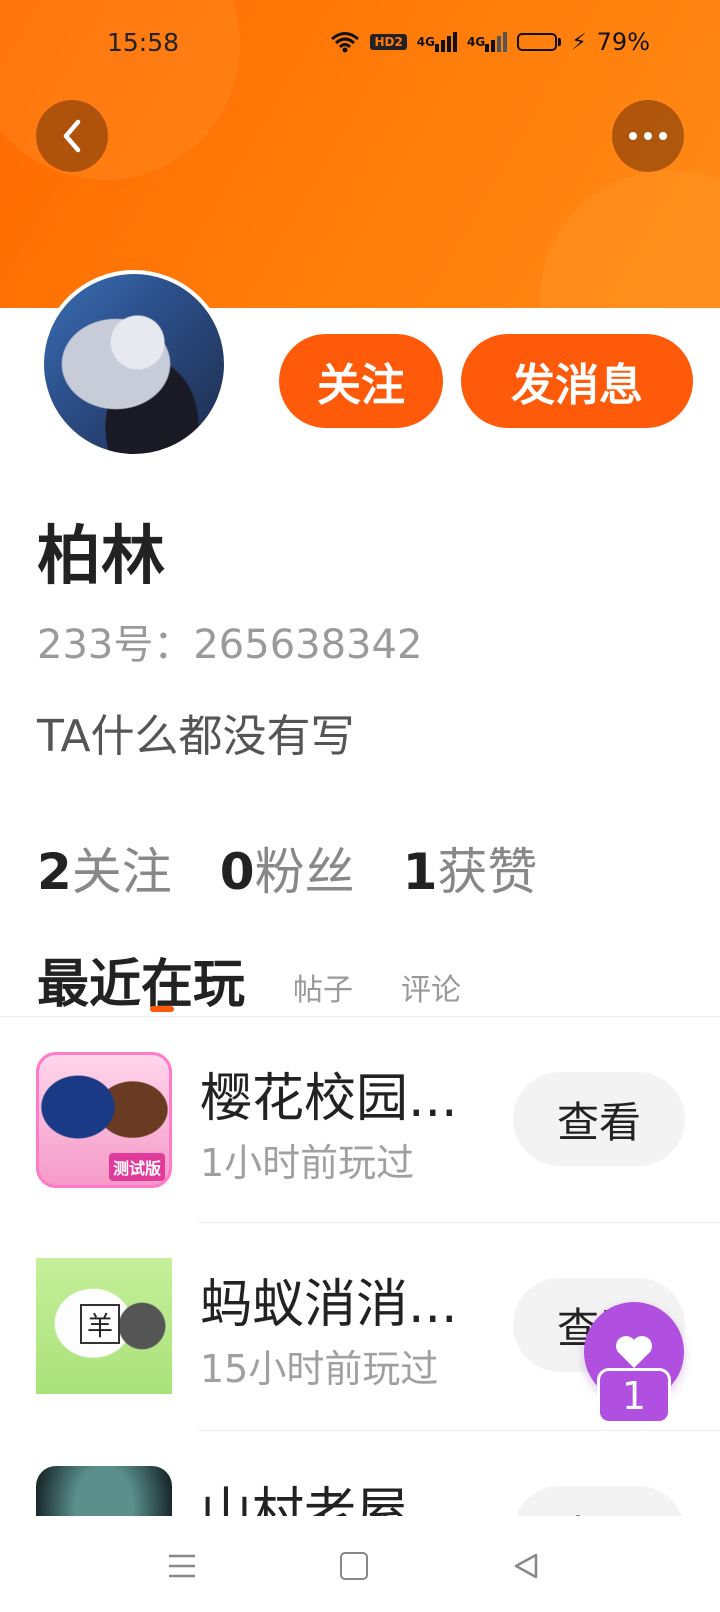 The height and width of the screenshot is (1612, 720). What do you see at coordinates (577, 381) in the screenshot?
I see `send-message-button: 发消息` at bounding box center [577, 381].